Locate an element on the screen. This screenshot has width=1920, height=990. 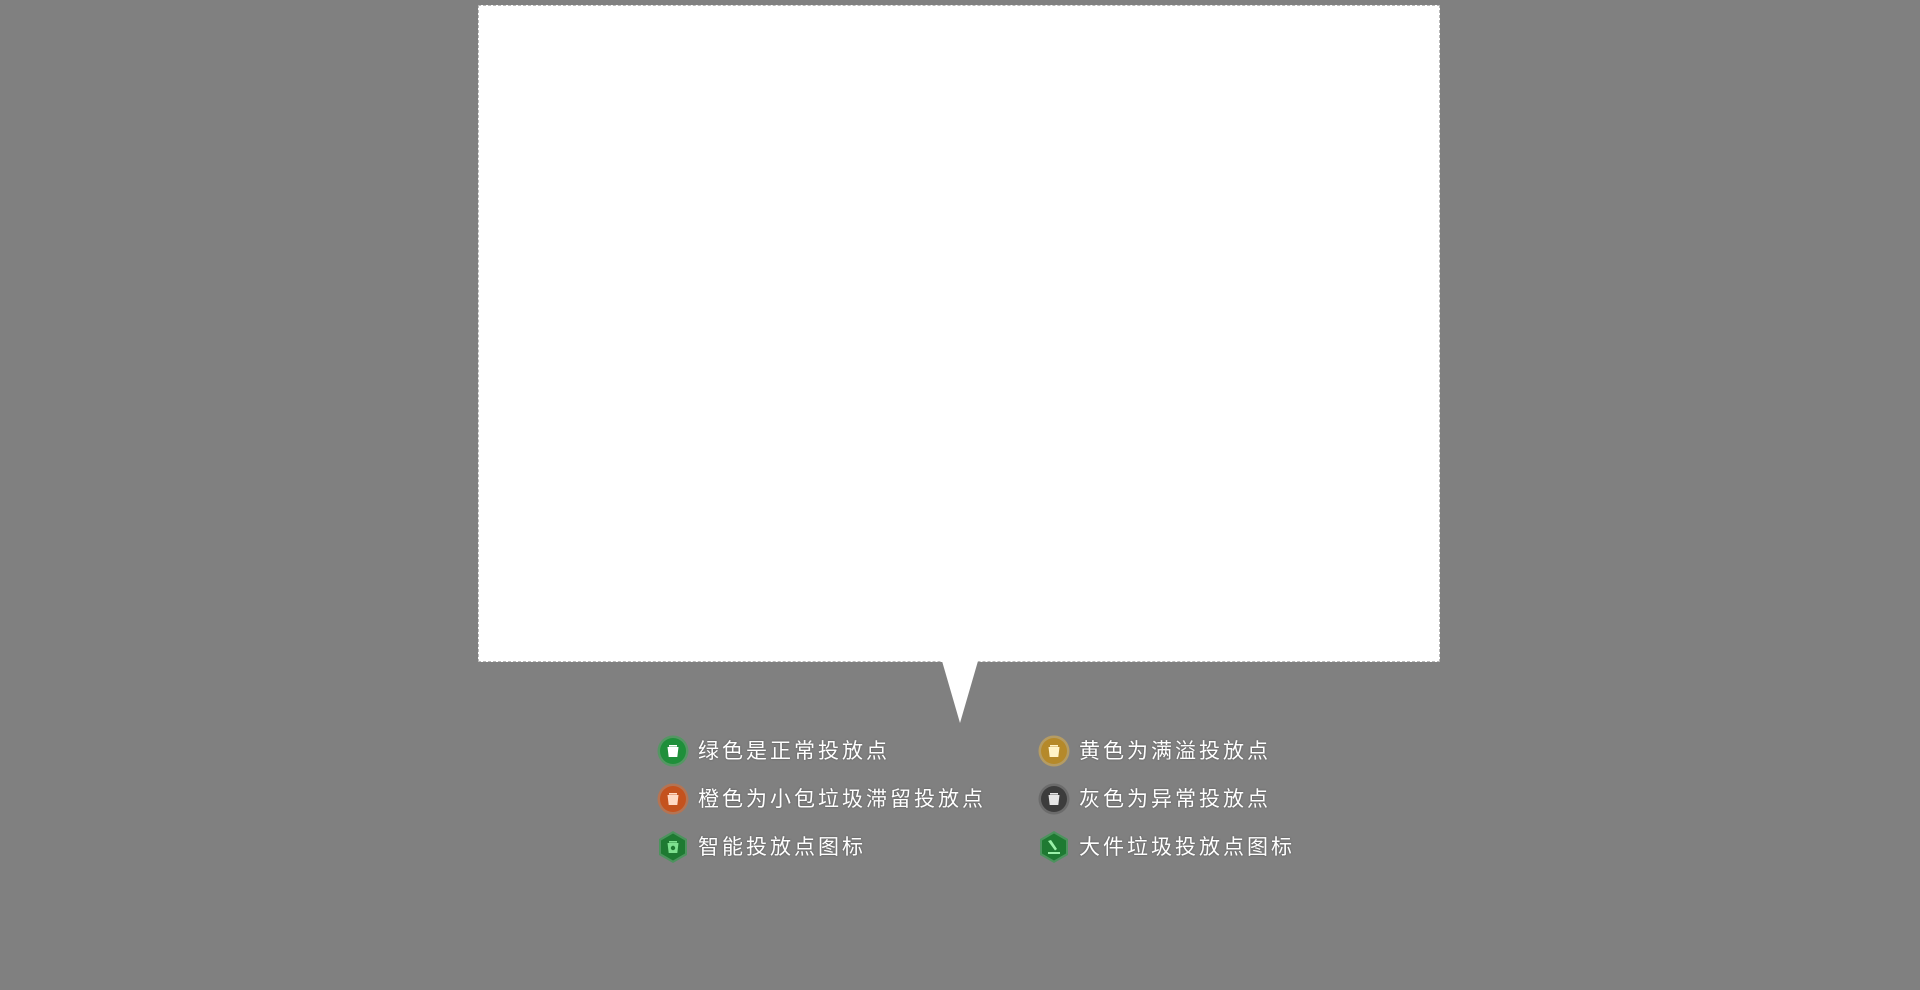
legend-label-retention: 橙色为小包垃圾滞留投放点 is located at coordinates (842, 799).